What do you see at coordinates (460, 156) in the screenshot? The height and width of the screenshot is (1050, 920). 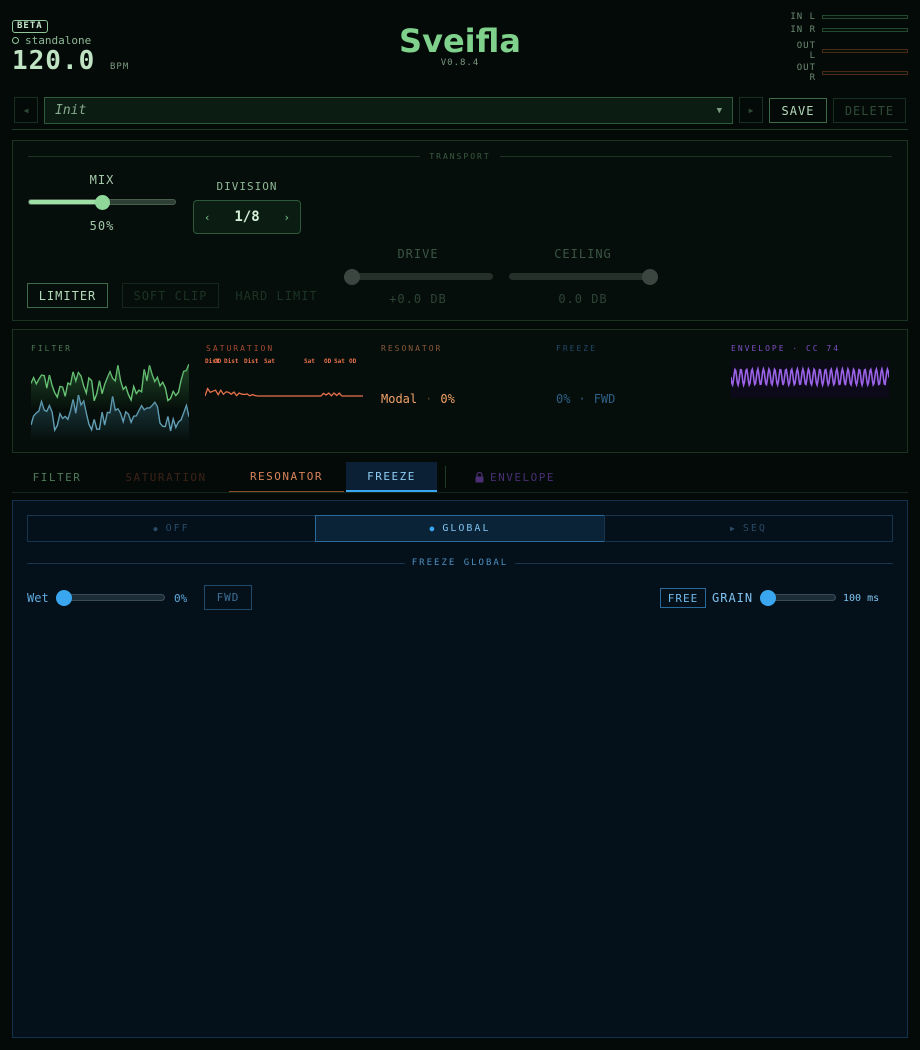 I see `transport-label: TRANSPORT` at bounding box center [460, 156].